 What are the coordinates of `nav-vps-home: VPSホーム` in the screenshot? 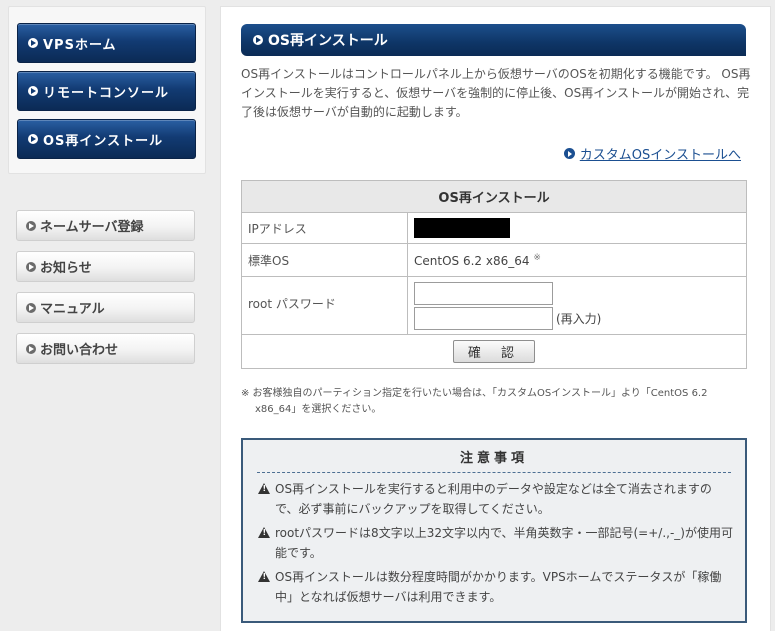 It's located at (106, 43).